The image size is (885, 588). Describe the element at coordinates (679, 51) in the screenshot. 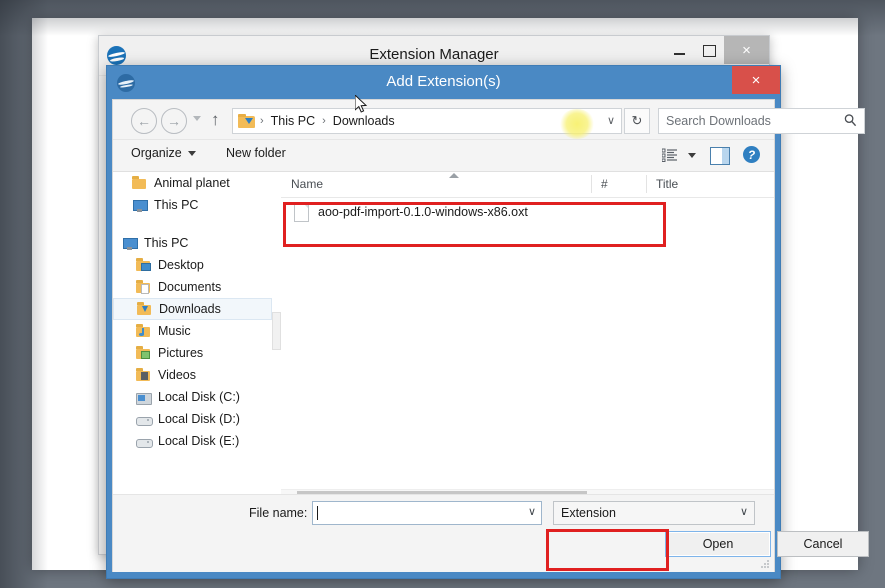

I see `minimize-button` at that location.